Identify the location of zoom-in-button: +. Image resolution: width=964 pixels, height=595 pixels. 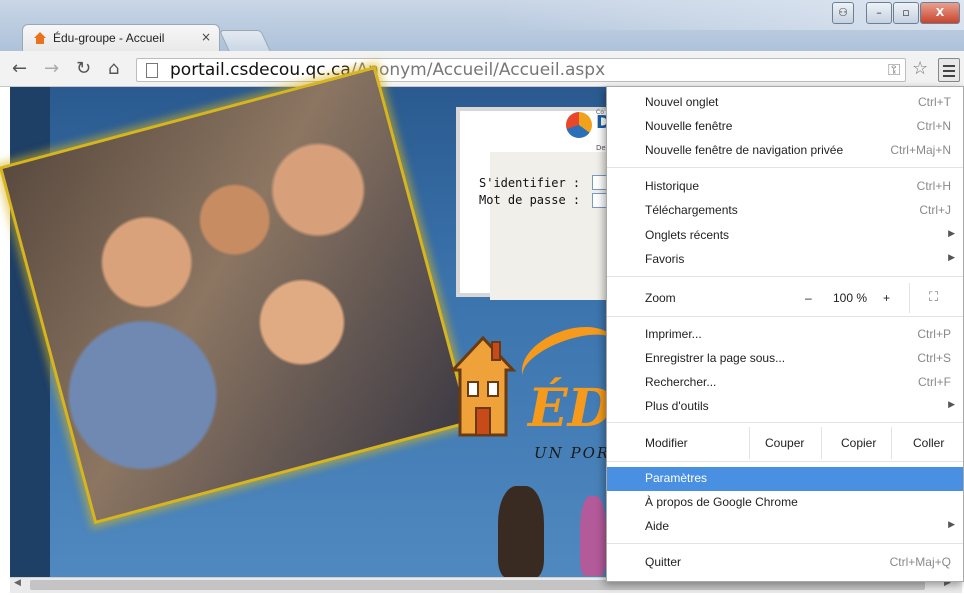
(886, 298).